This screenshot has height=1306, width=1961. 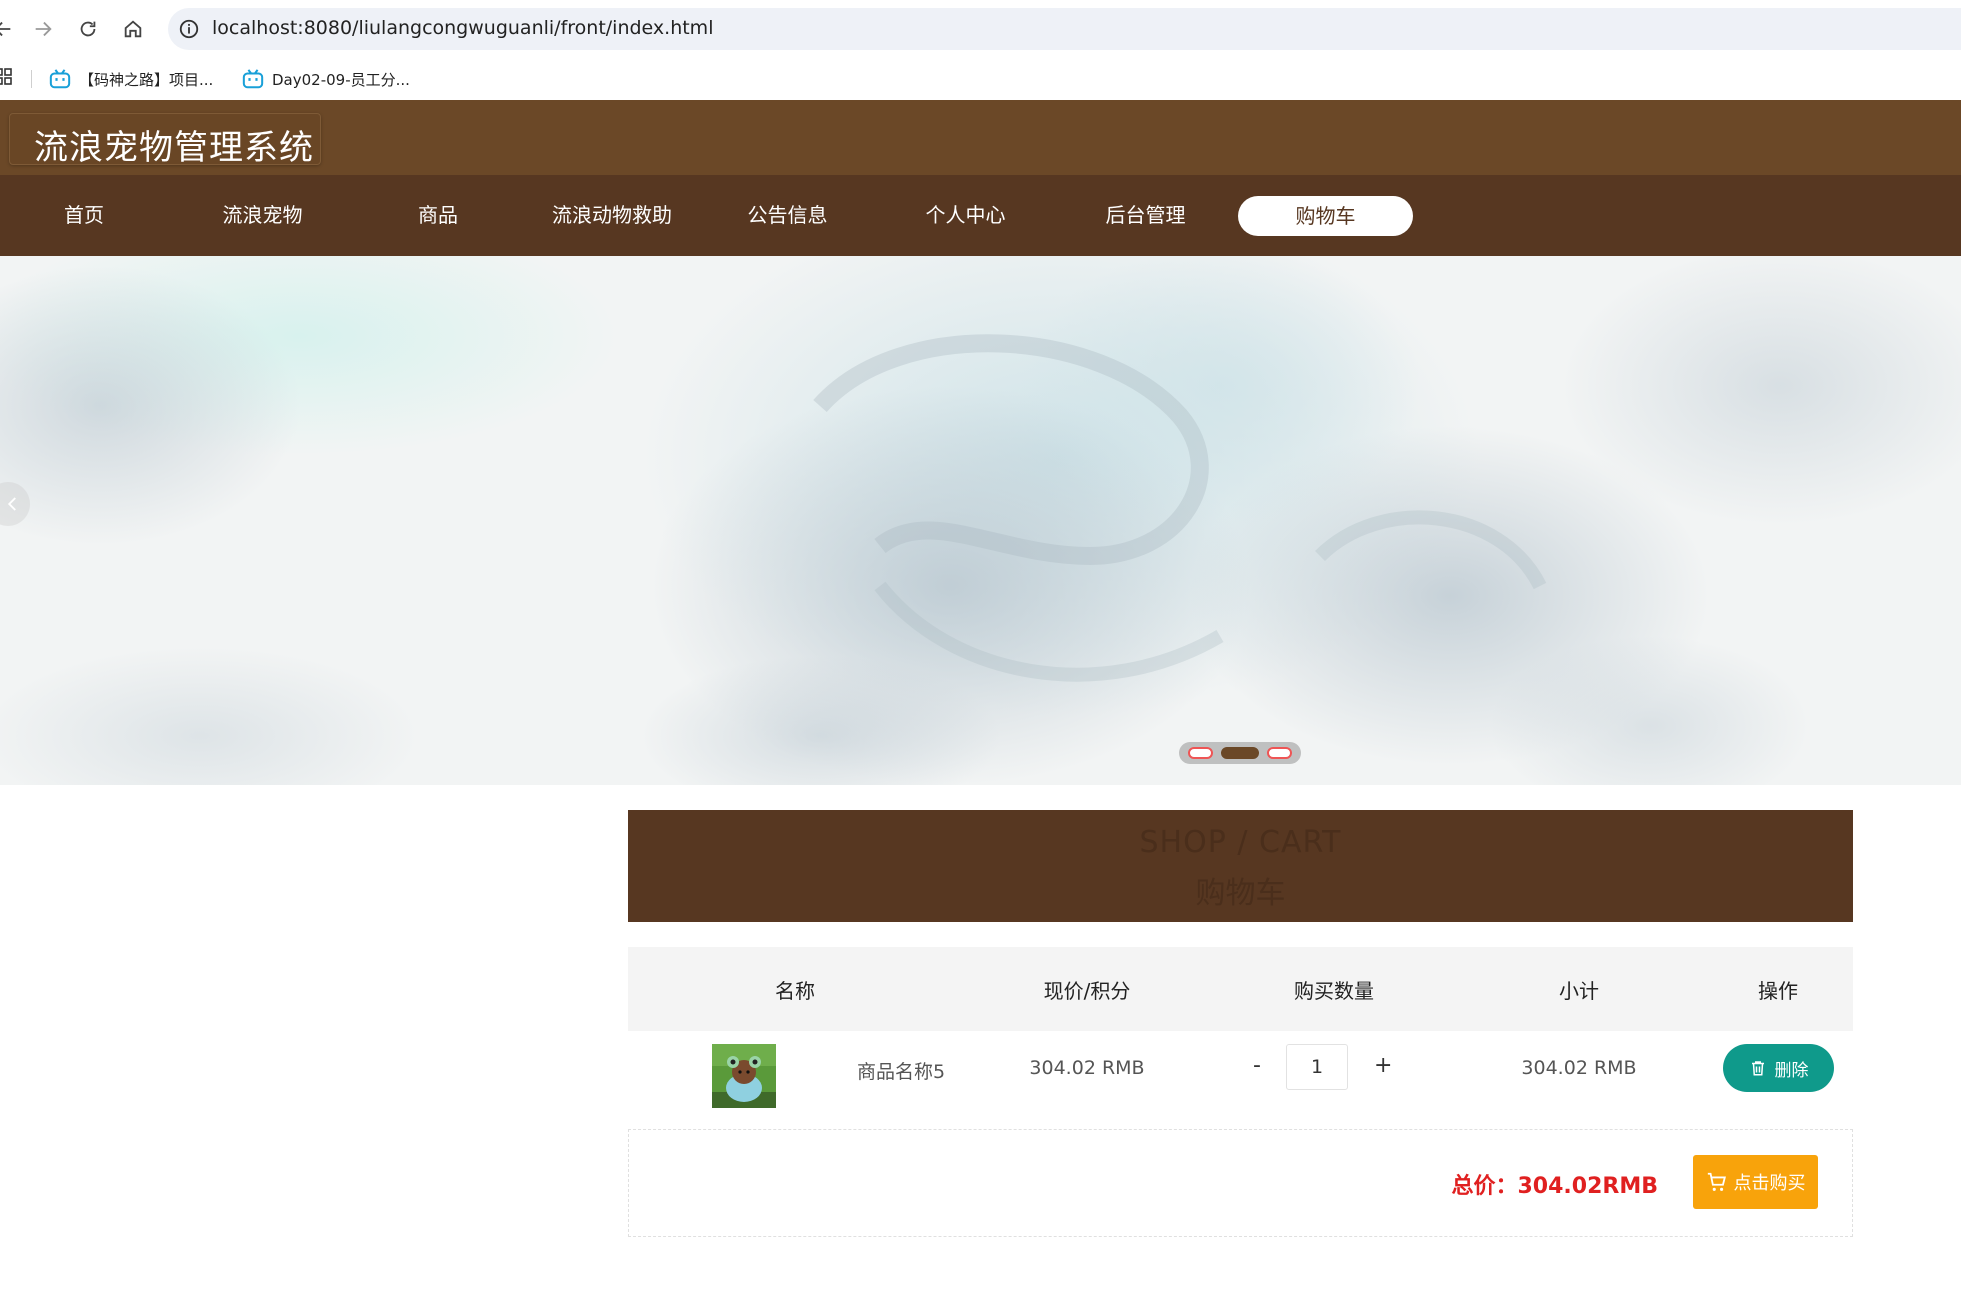 What do you see at coordinates (1757, 1068) in the screenshot?
I see `trash-icon` at bounding box center [1757, 1068].